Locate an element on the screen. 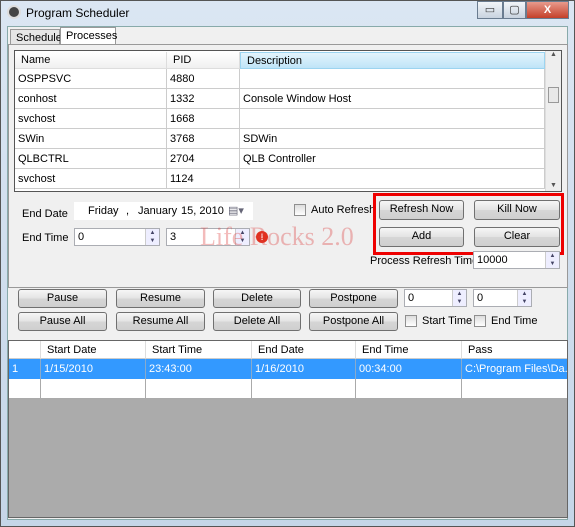  cell-end-time: 00:34:00 is located at coordinates (409, 369).